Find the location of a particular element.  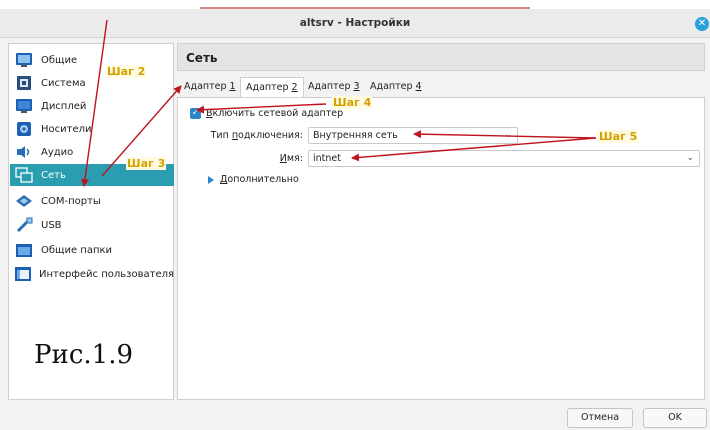

advanced-label: Дополнительно is located at coordinates (259, 179).